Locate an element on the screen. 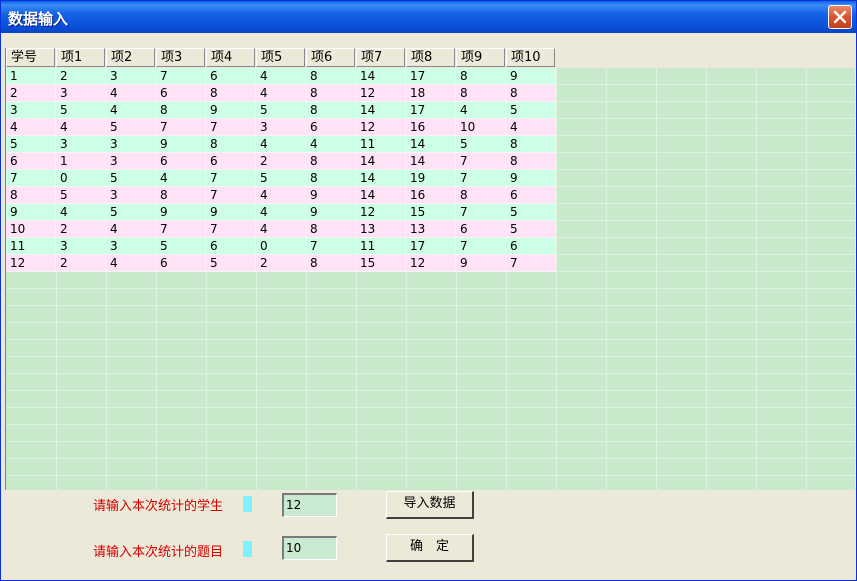 Image resolution: width=857 pixels, height=581 pixels. column-header: 项4 is located at coordinates (230, 57).